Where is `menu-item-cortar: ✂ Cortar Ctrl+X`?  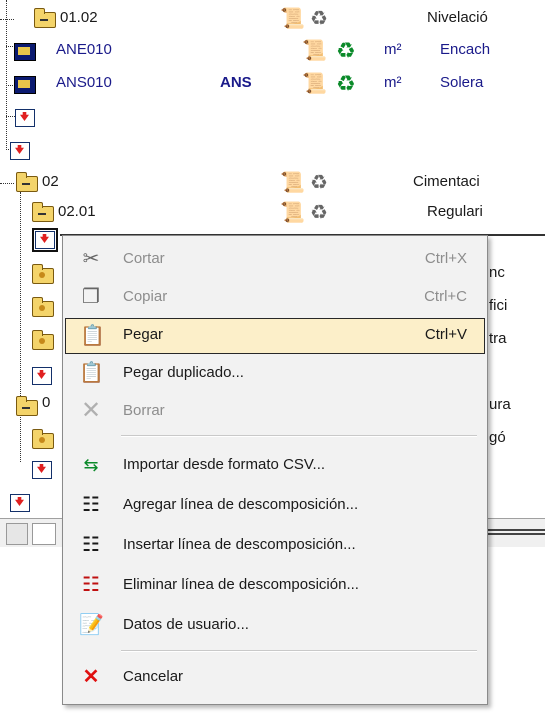
menu-item-cortar: ✂ Cortar Ctrl+X is located at coordinates (275, 260).